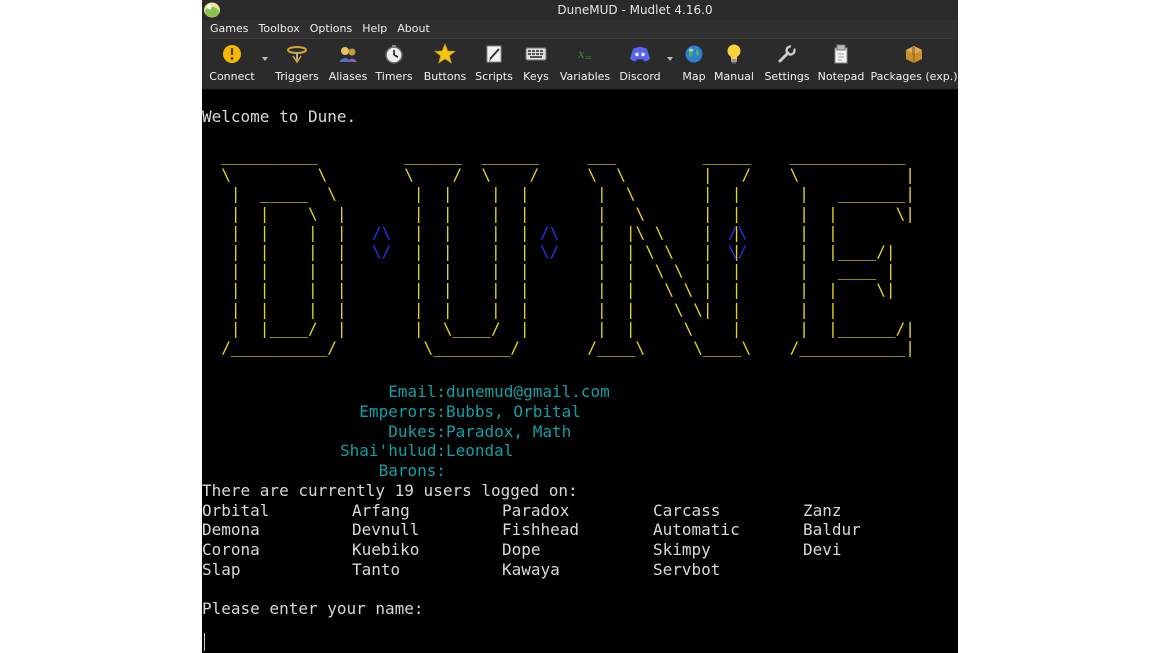 The width and height of the screenshot is (1160, 653). Describe the element at coordinates (386, 529) in the screenshot. I see `user-name: Devnull` at that location.